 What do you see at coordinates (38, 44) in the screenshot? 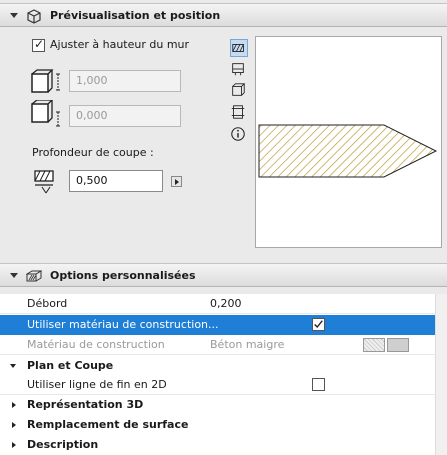
I see `fit-to-wall-checkbox` at bounding box center [38, 44].